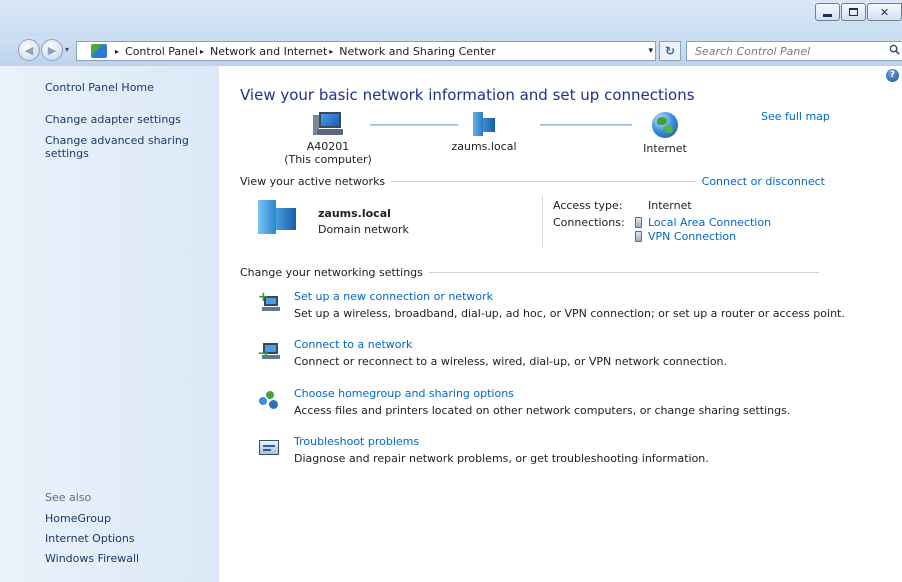 The image size is (902, 582). I want to click on refresh-icon: ↻, so click(670, 51).